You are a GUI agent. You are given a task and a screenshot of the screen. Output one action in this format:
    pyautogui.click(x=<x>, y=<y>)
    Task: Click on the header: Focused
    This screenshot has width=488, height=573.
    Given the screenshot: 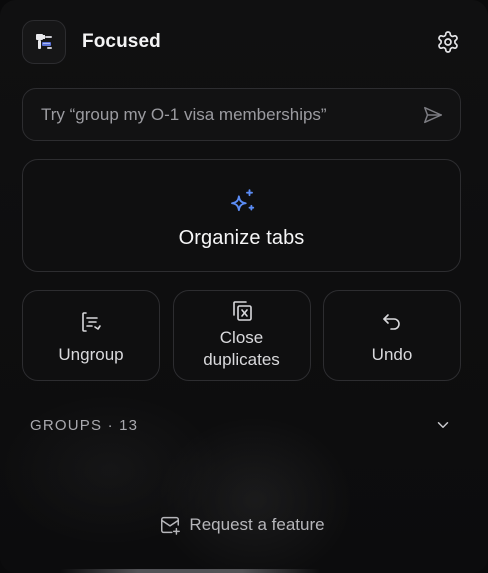 What is the action you would take?
    pyautogui.click(x=242, y=42)
    